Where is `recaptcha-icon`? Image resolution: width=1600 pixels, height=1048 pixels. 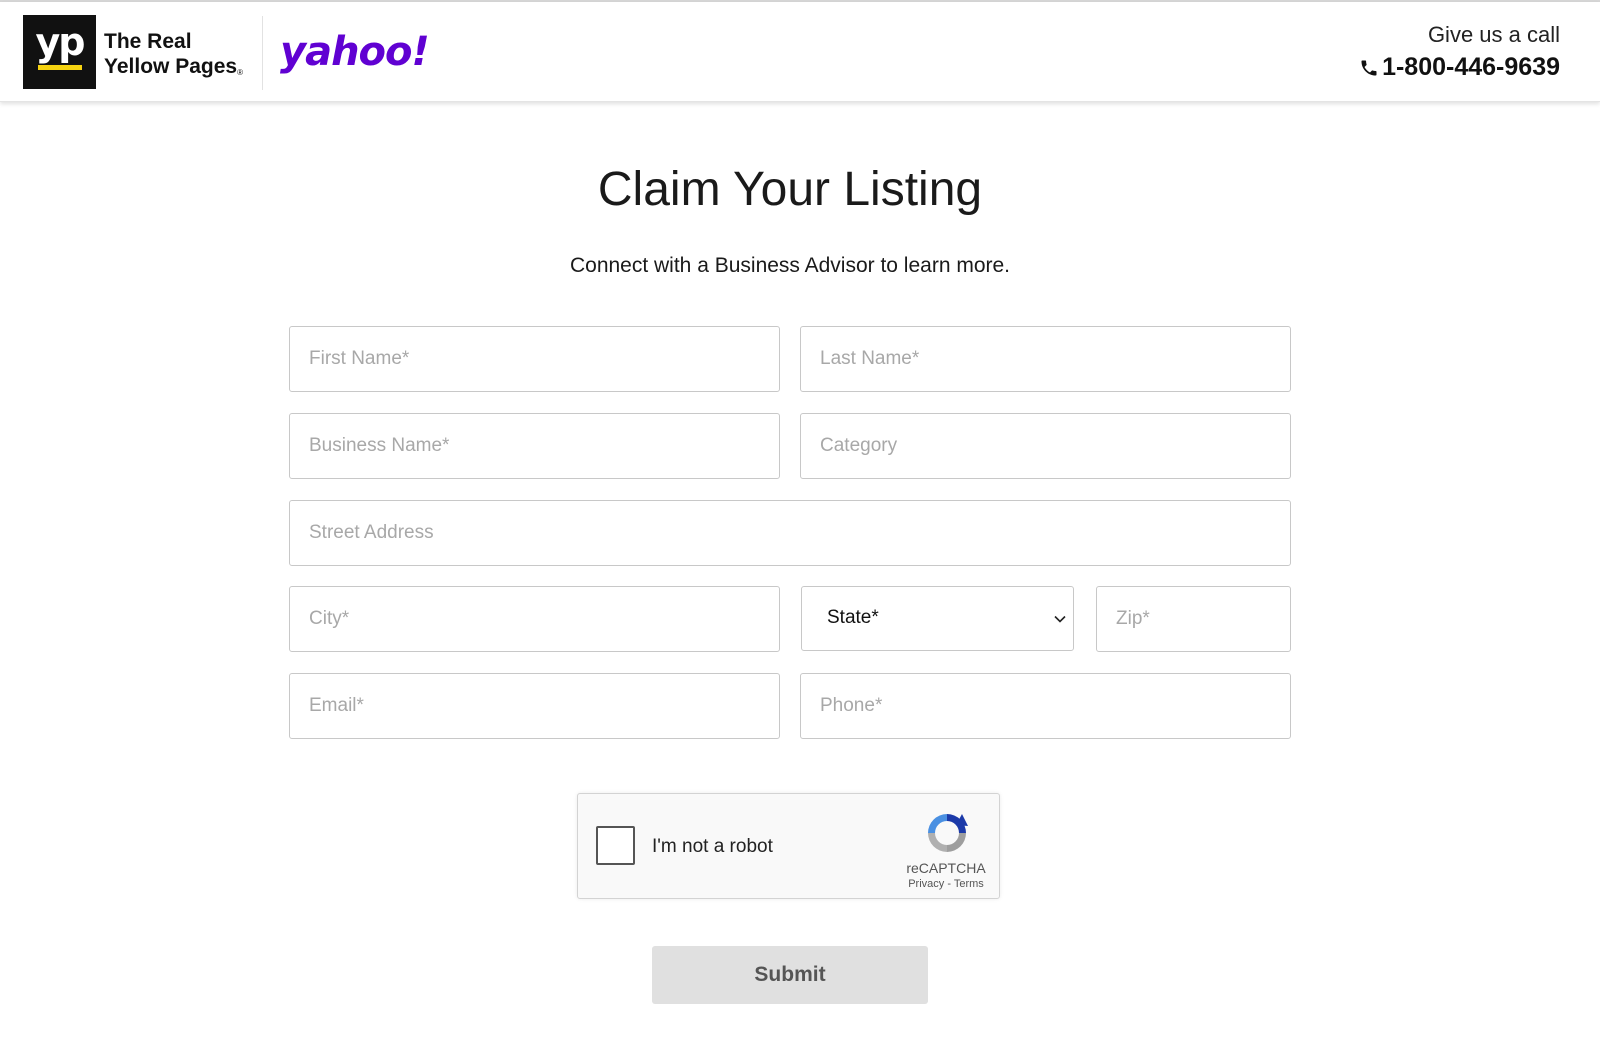
recaptcha-icon is located at coordinates (948, 833).